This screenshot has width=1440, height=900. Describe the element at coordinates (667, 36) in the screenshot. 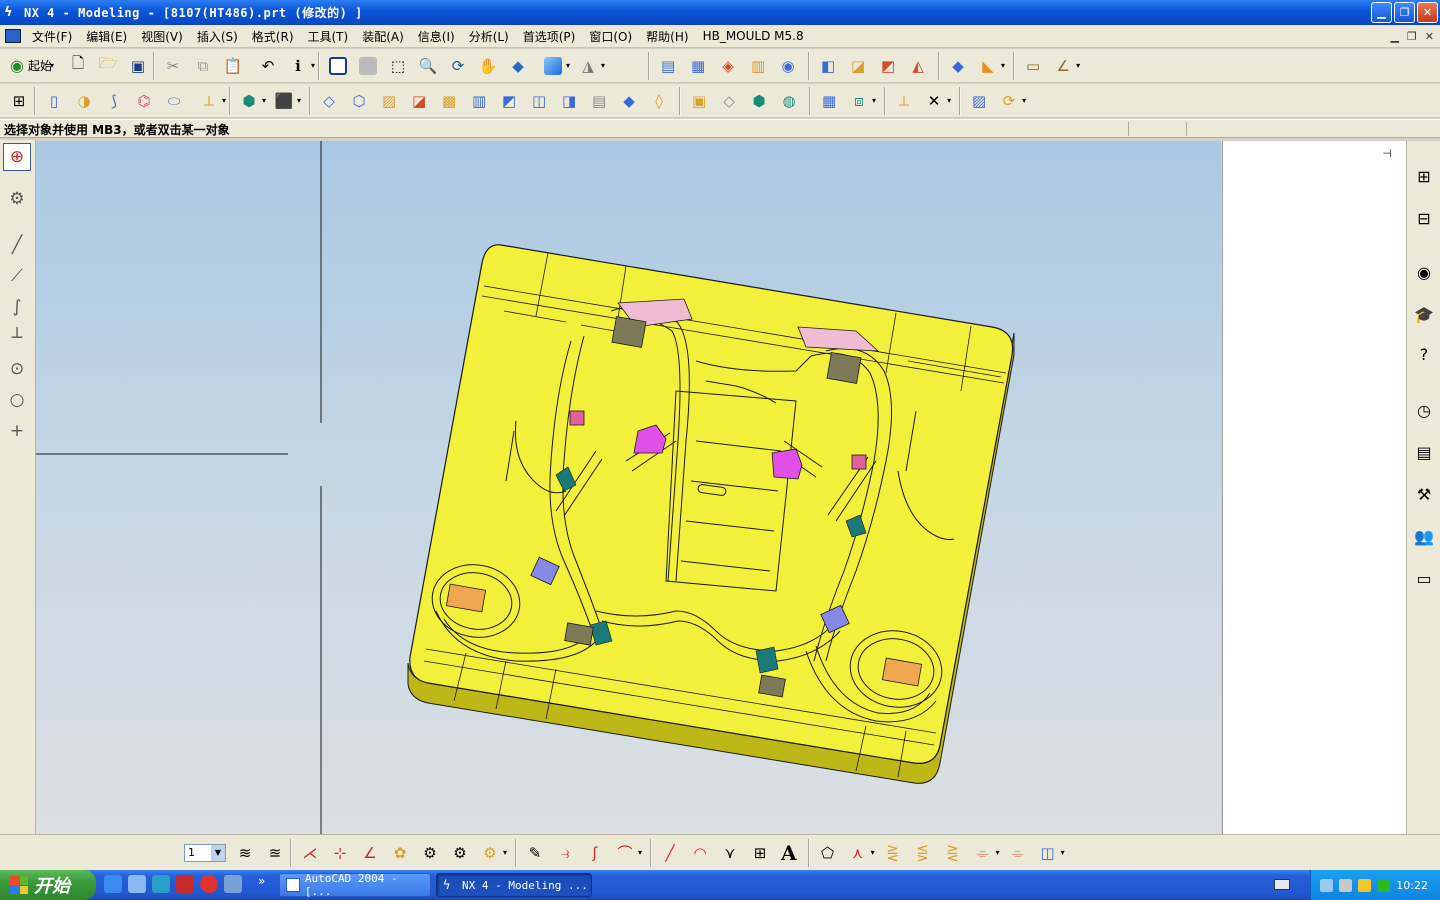

I see `menu-help: 帮助(H)` at that location.